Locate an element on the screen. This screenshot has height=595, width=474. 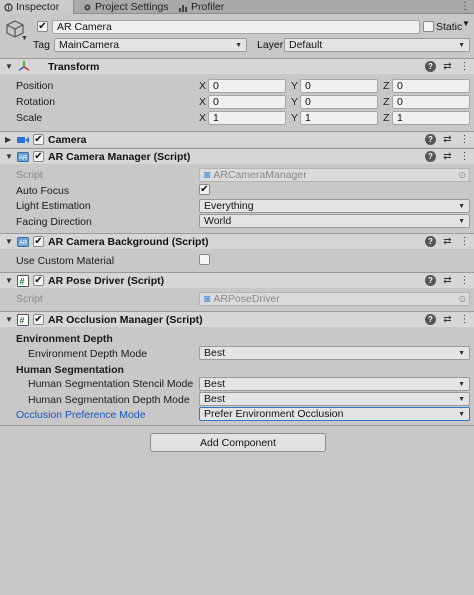
scale-z-field: 1 is located at coordinates (431, 118).